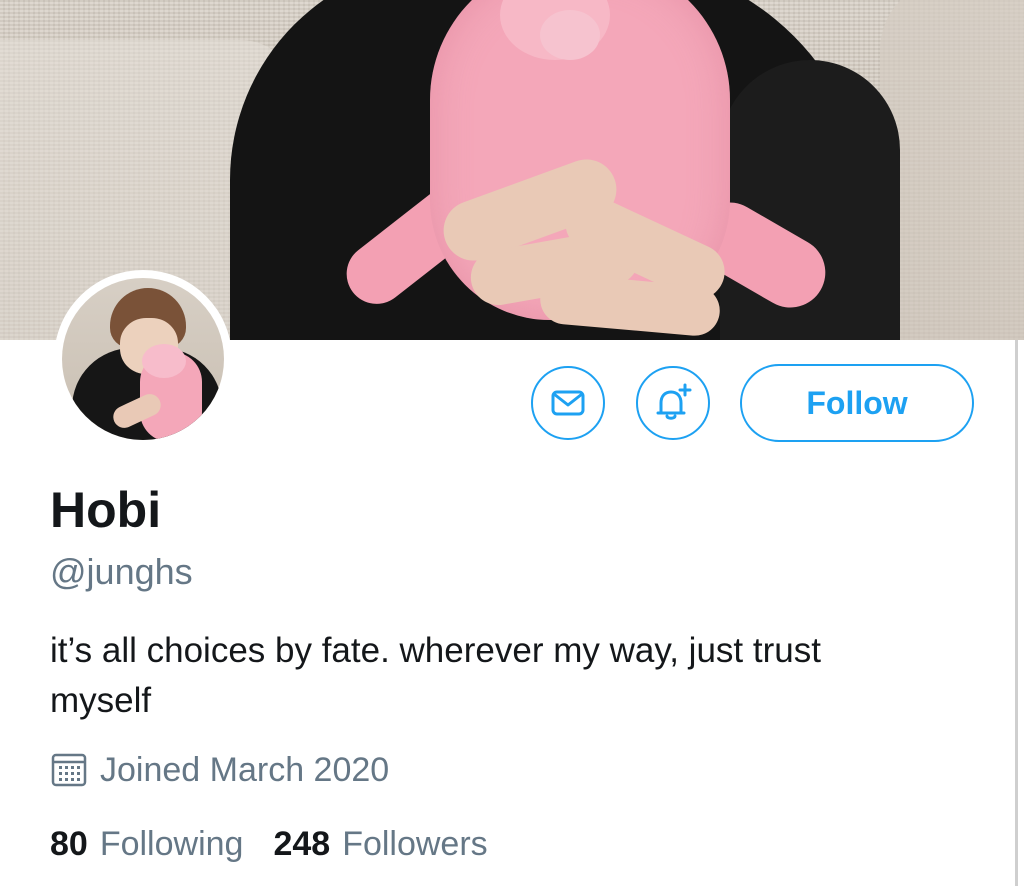 The image size is (1024, 886). Describe the element at coordinates (106, 510) in the screenshot. I see `display-name: Hobi` at that location.